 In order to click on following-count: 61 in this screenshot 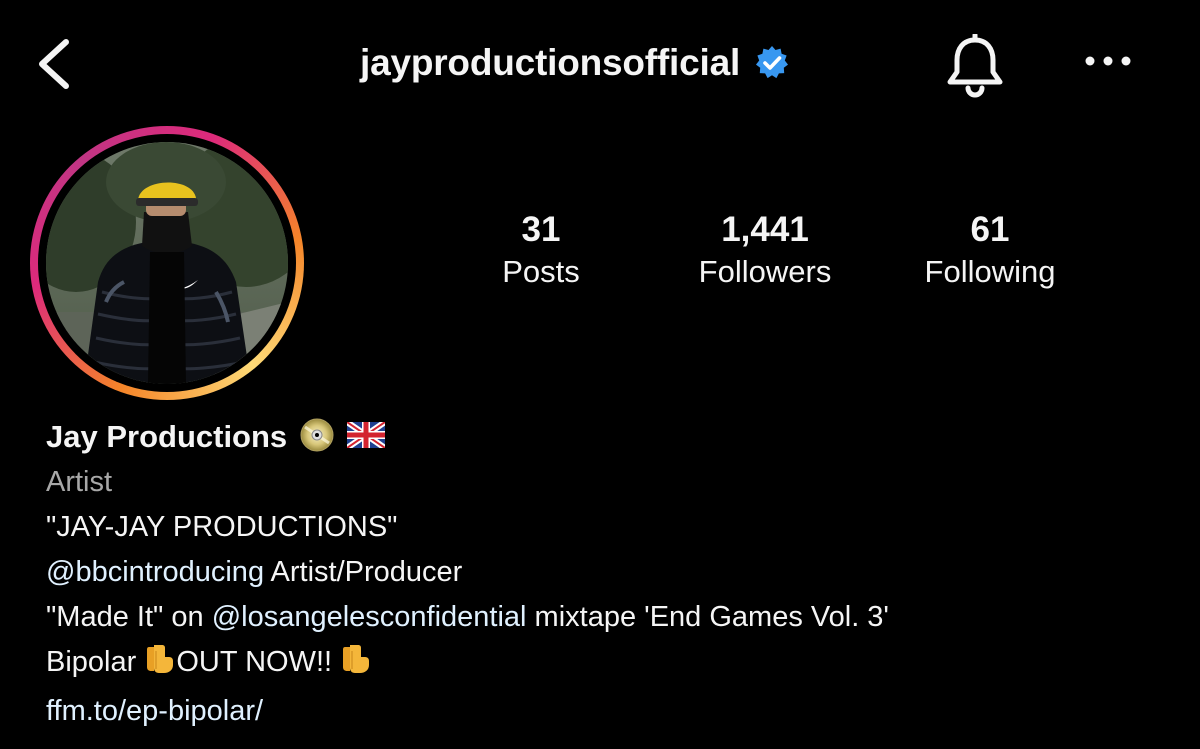, I will do `click(990, 229)`.